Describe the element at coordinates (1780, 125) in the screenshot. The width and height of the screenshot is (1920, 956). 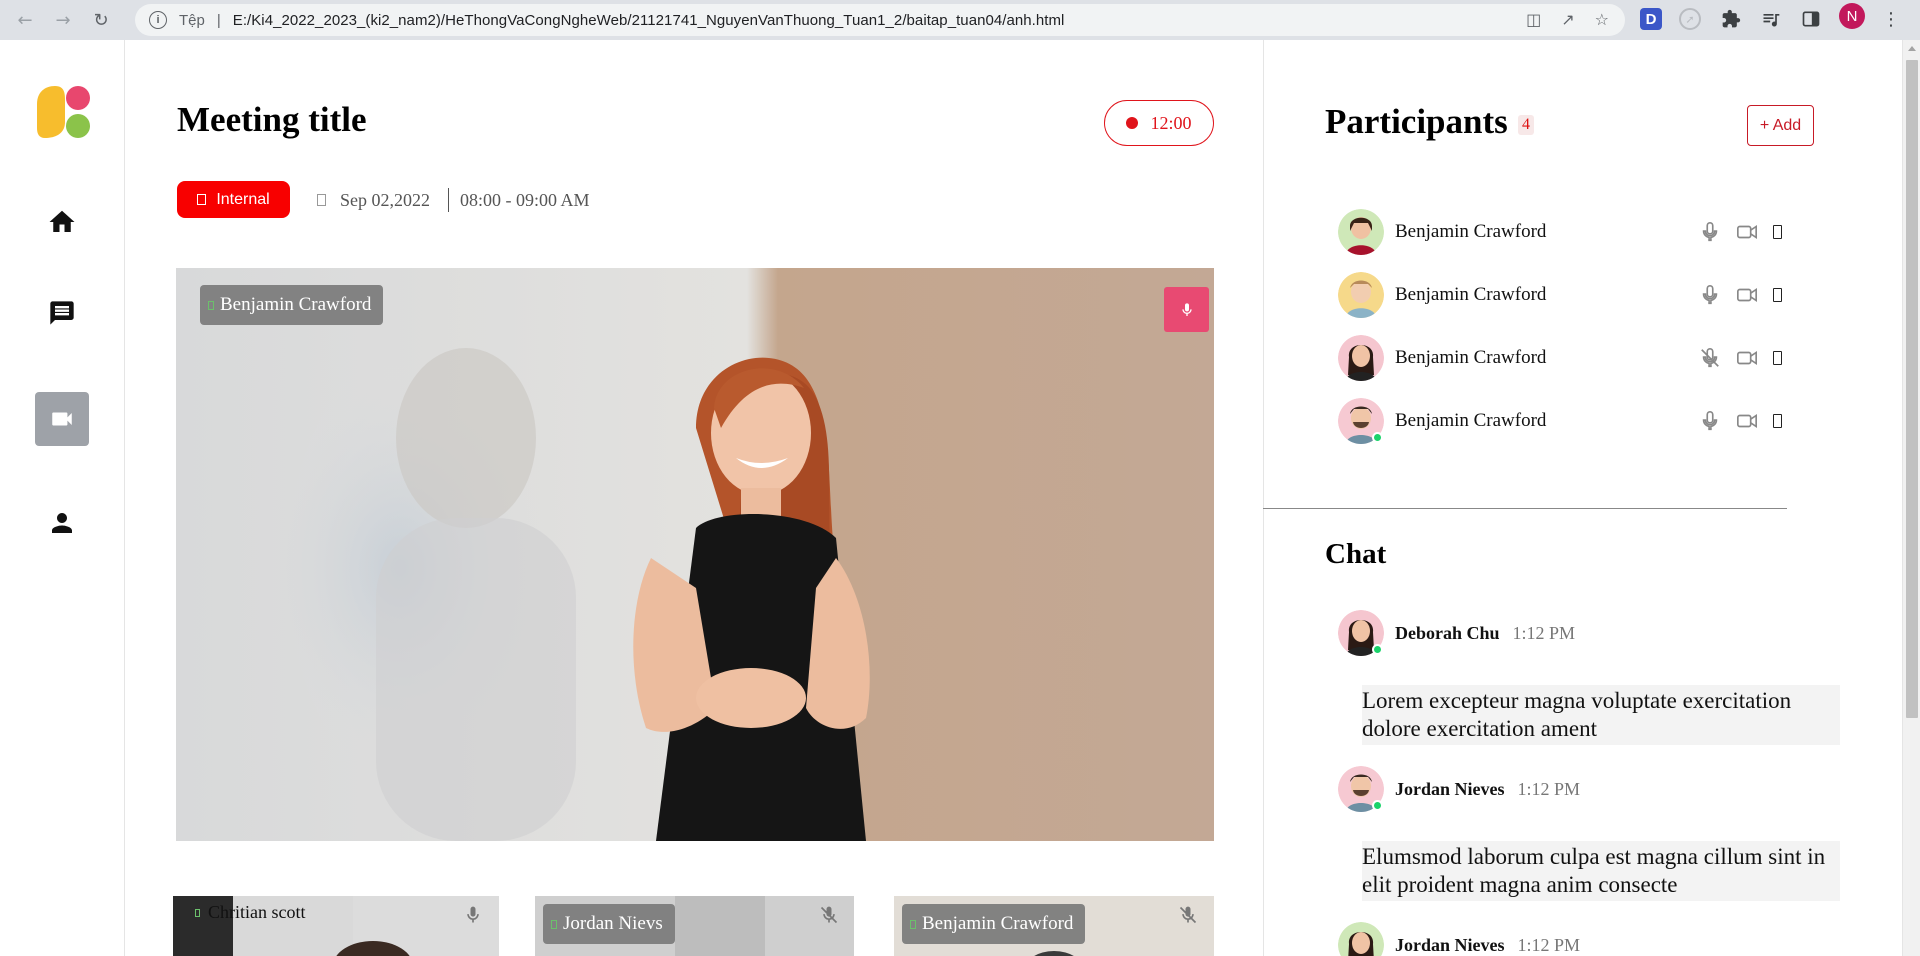
I see `add-participant-button: + Add` at that location.